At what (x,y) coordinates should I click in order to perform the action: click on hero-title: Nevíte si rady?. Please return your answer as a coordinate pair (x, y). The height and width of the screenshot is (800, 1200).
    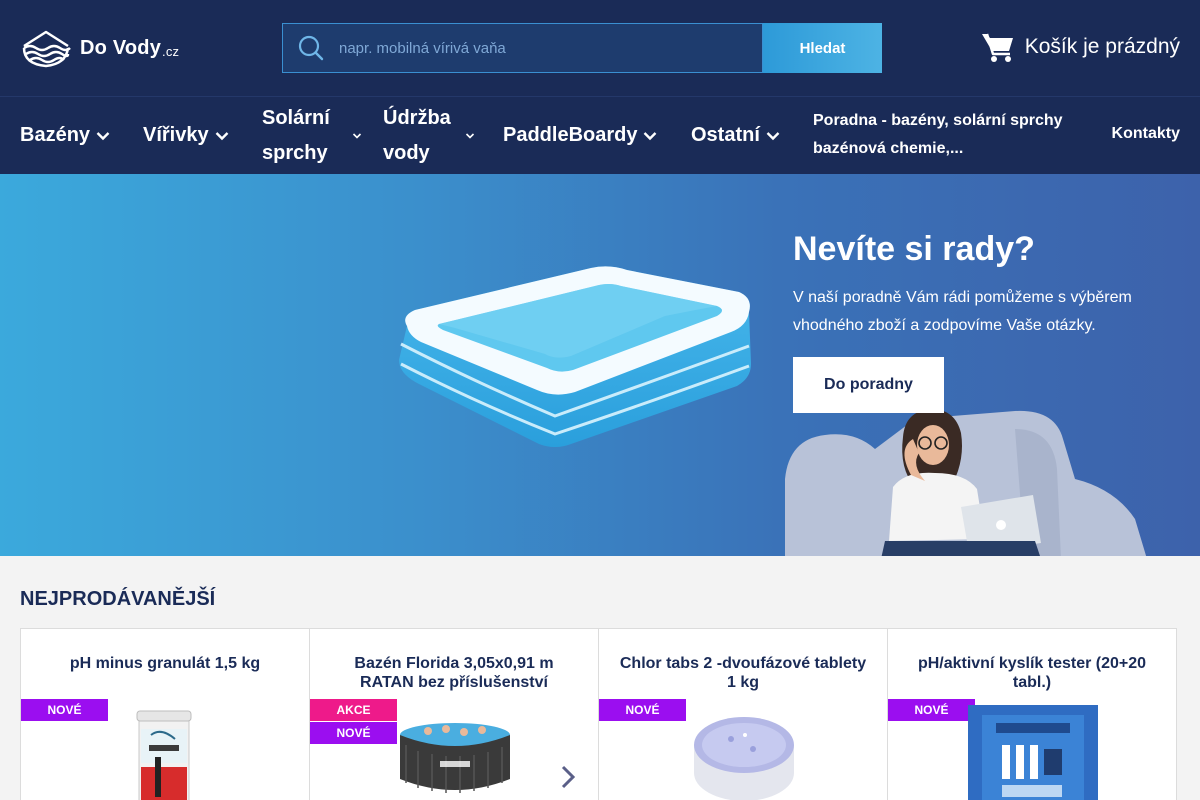
    Looking at the image, I should click on (914, 249).